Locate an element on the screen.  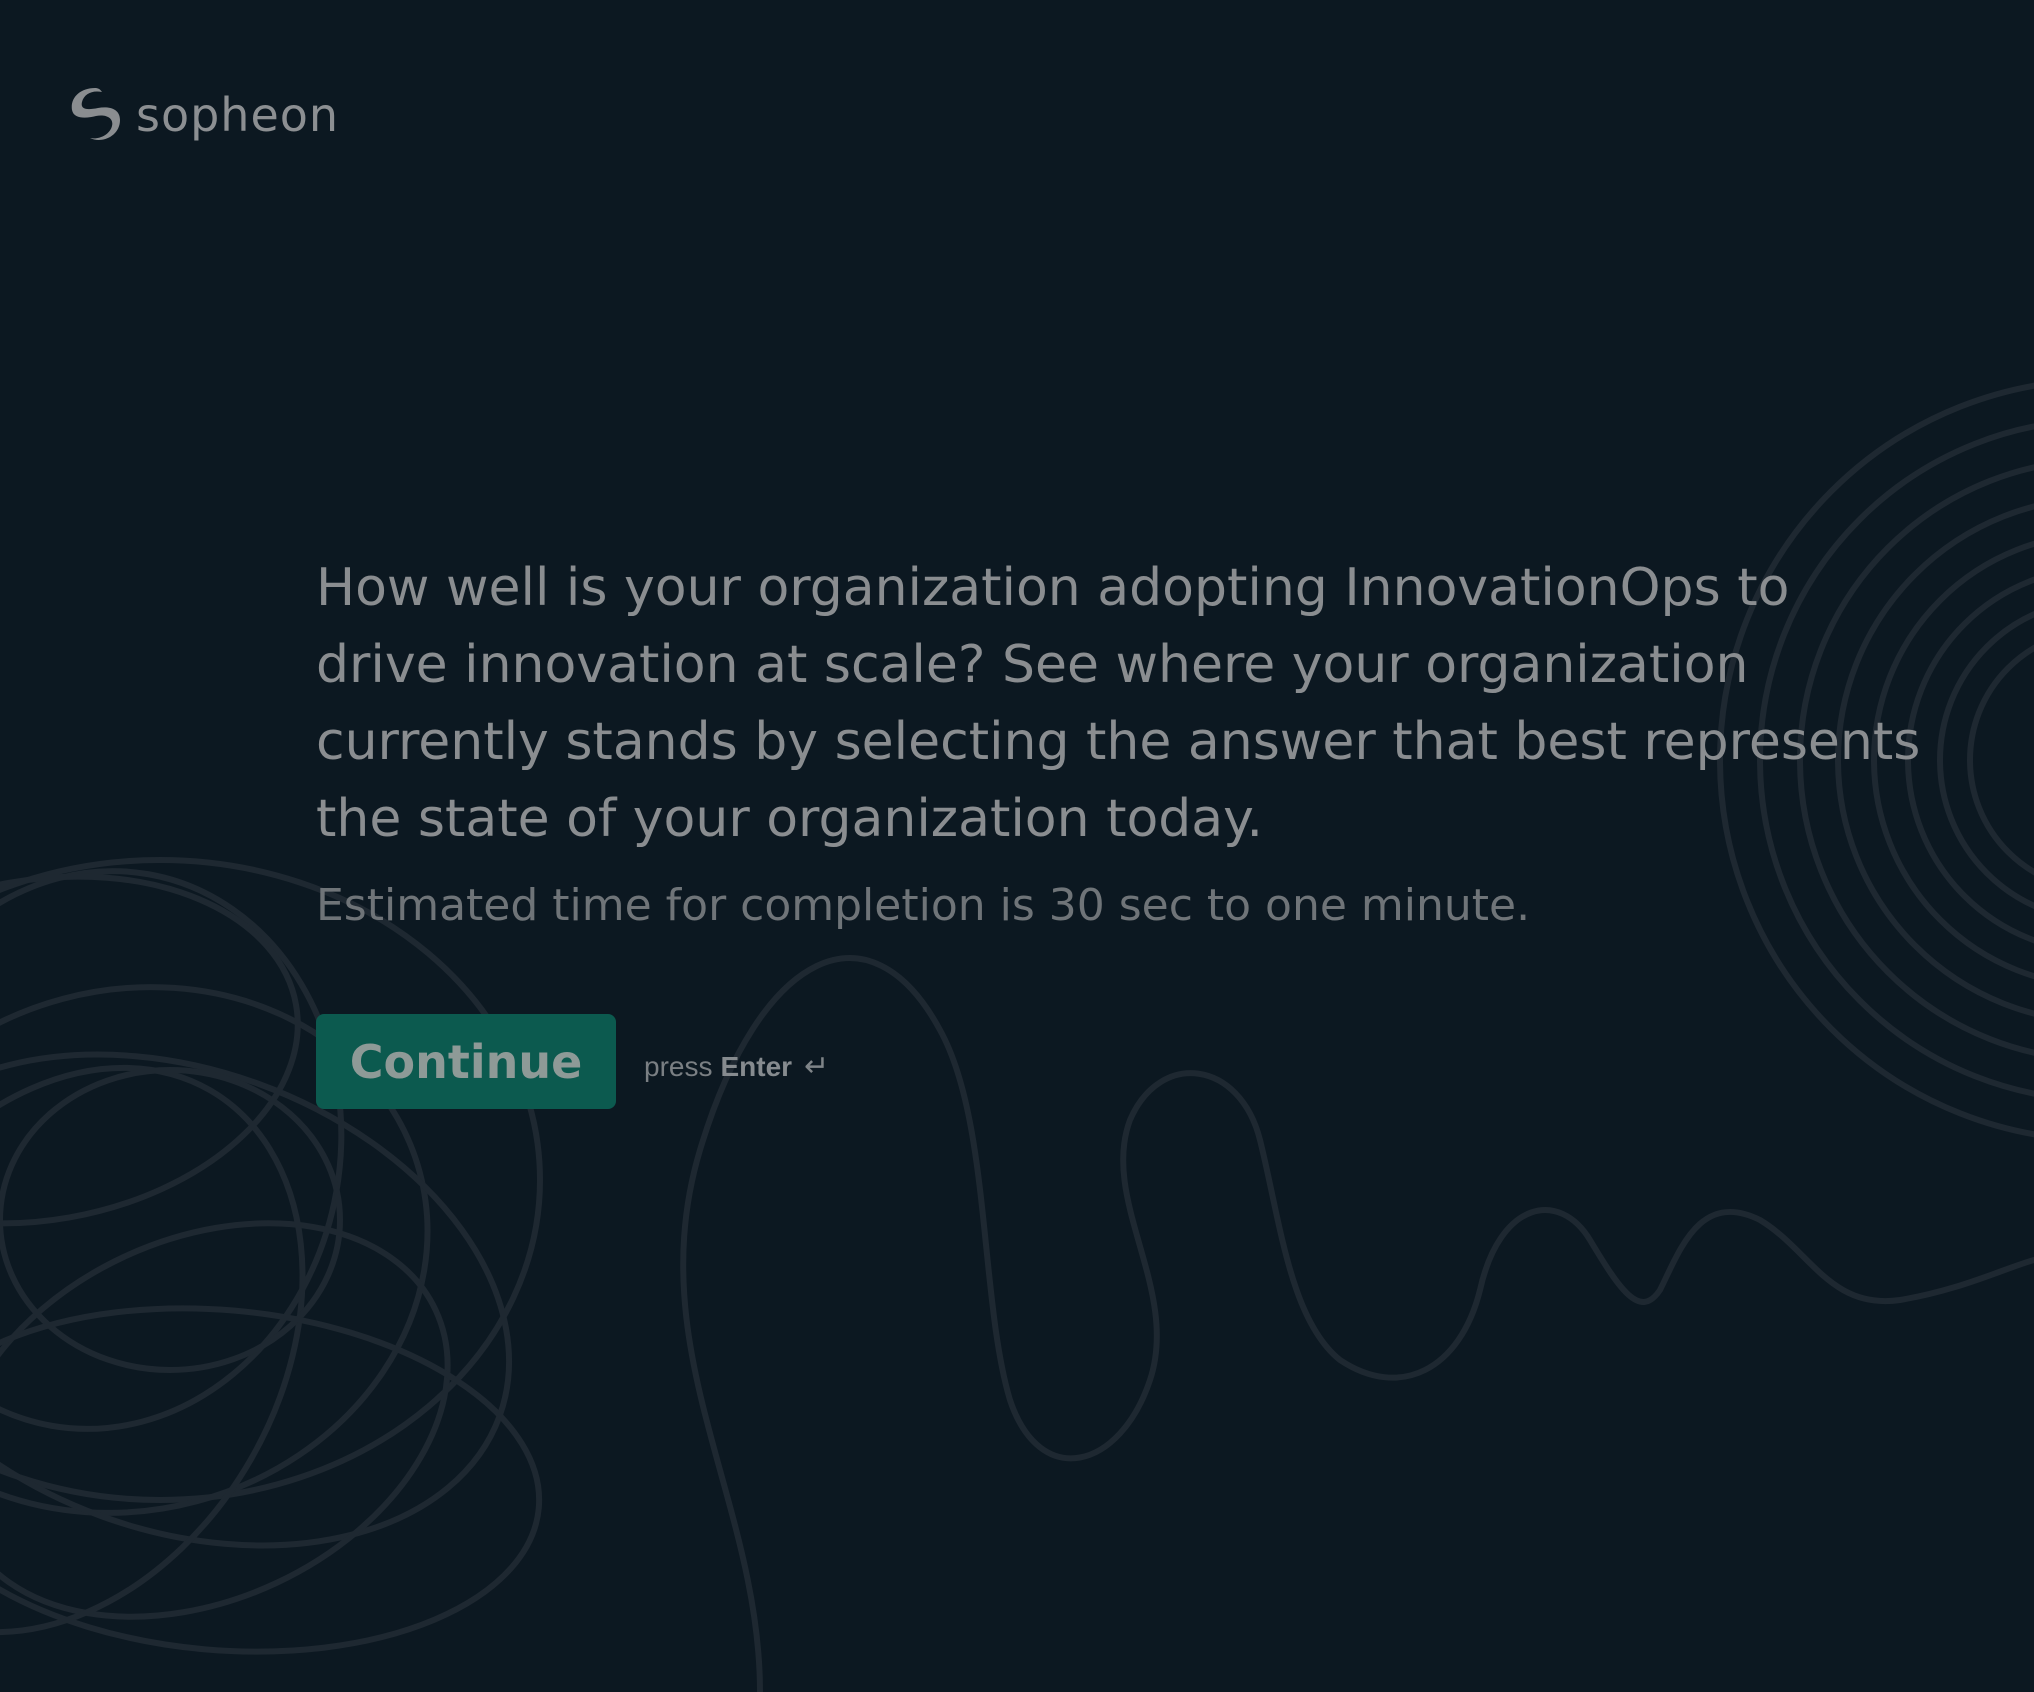
enter-key-label: Enter is located at coordinates (756, 1066).